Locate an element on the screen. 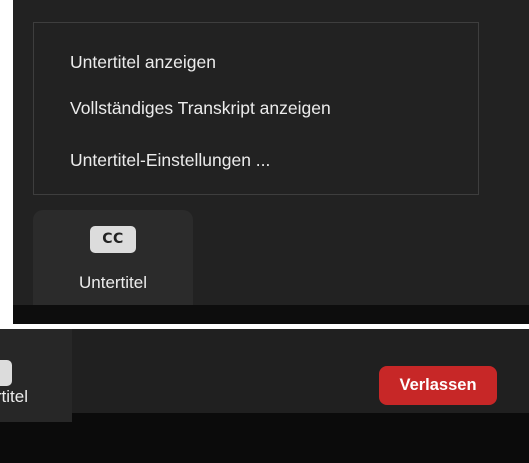 The width and height of the screenshot is (529, 463). closed-captions-icon: CC is located at coordinates (113, 239).